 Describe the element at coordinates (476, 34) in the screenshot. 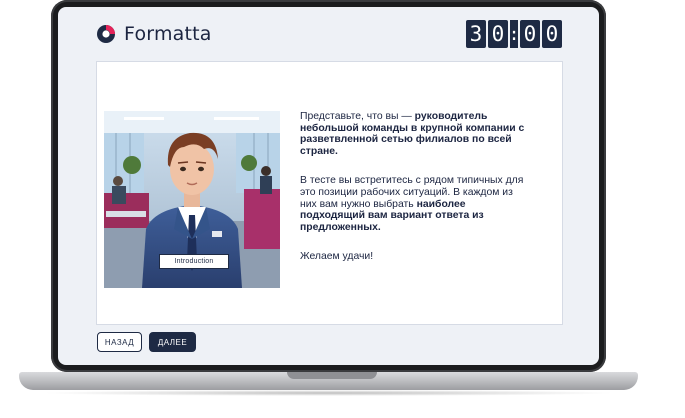

I see `timer-digit: 3` at that location.